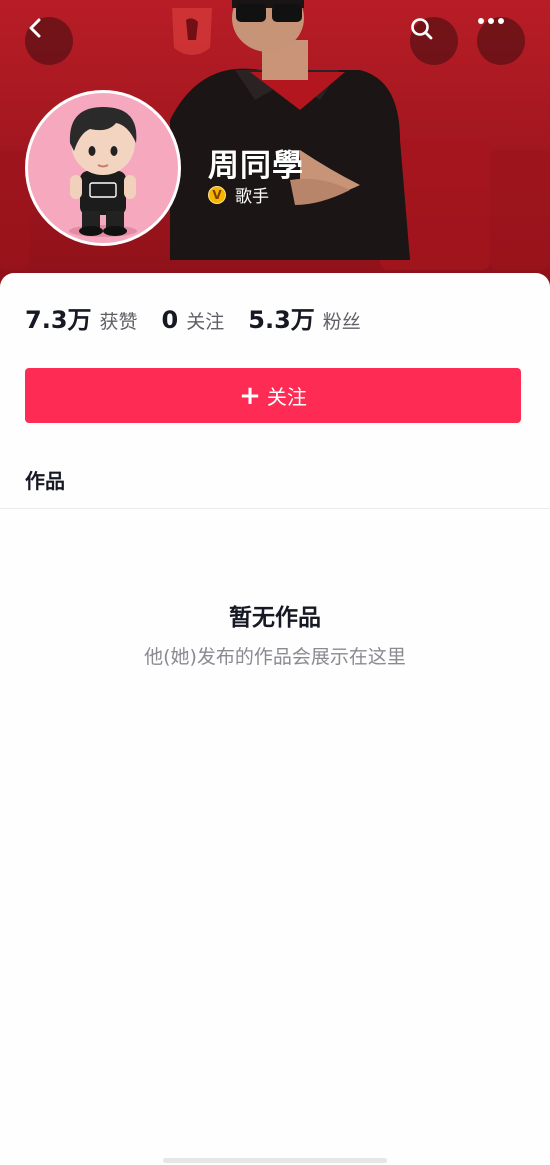 The height and width of the screenshot is (1165, 550). I want to click on stat-likes: 7.3万 获赞, so click(81, 317).